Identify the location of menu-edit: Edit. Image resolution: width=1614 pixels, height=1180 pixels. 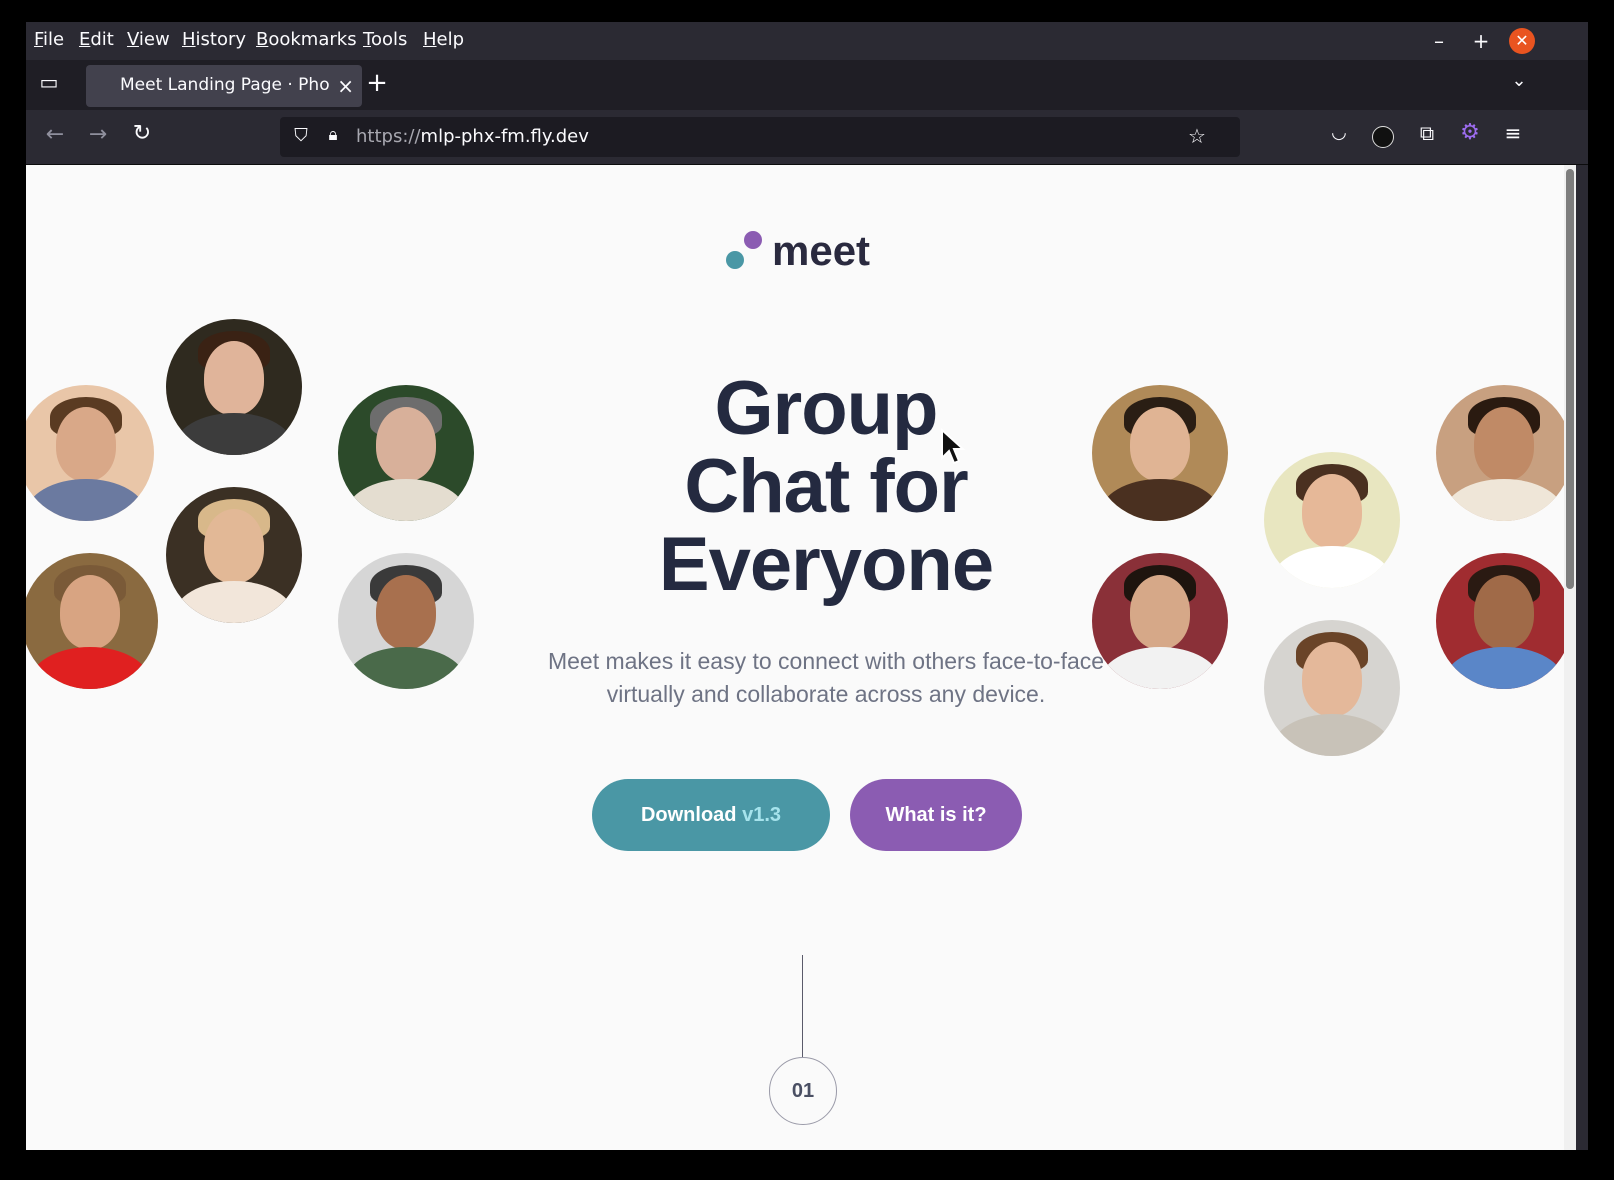
(96, 39).